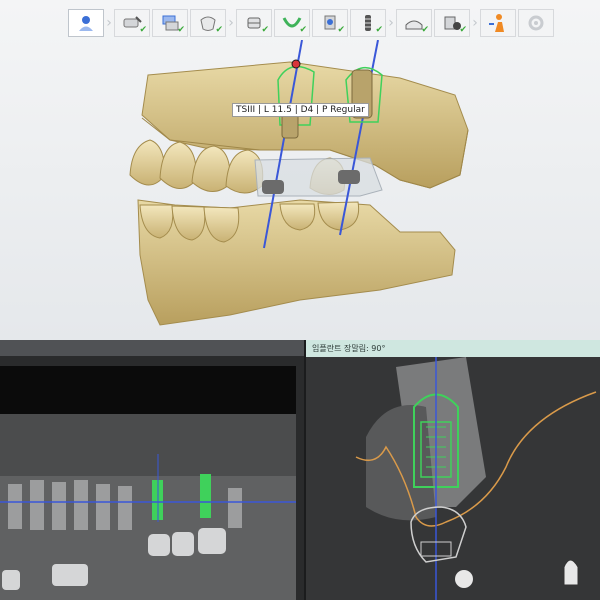 This screenshot has width=600, height=600. Describe the element at coordinates (368, 23) in the screenshot. I see `toolbar-button-implant: ✔` at that location.